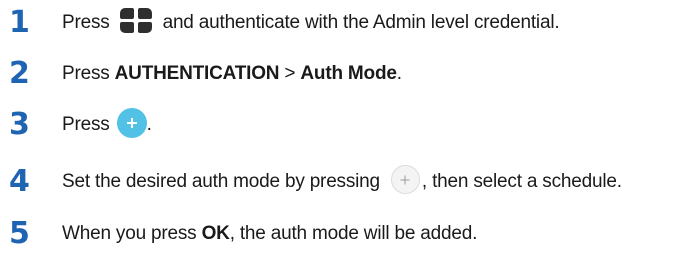 This screenshot has height=262, width=697. Describe the element at coordinates (19, 124) in the screenshot. I see `step-number: 3` at that location.